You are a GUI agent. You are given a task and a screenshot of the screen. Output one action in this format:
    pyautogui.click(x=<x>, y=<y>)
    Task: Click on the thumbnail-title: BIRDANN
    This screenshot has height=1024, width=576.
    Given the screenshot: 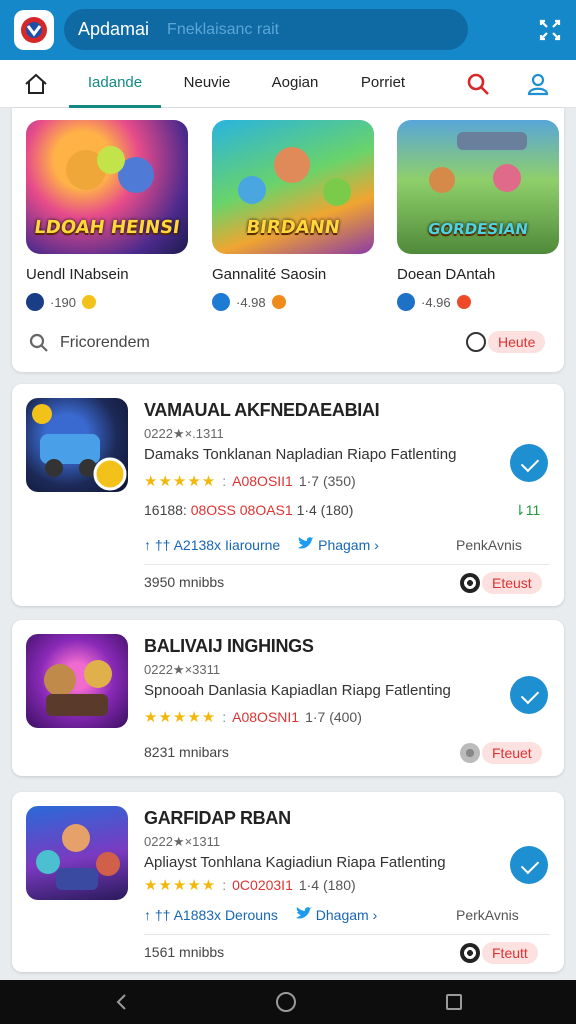 What is the action you would take?
    pyautogui.click(x=293, y=227)
    